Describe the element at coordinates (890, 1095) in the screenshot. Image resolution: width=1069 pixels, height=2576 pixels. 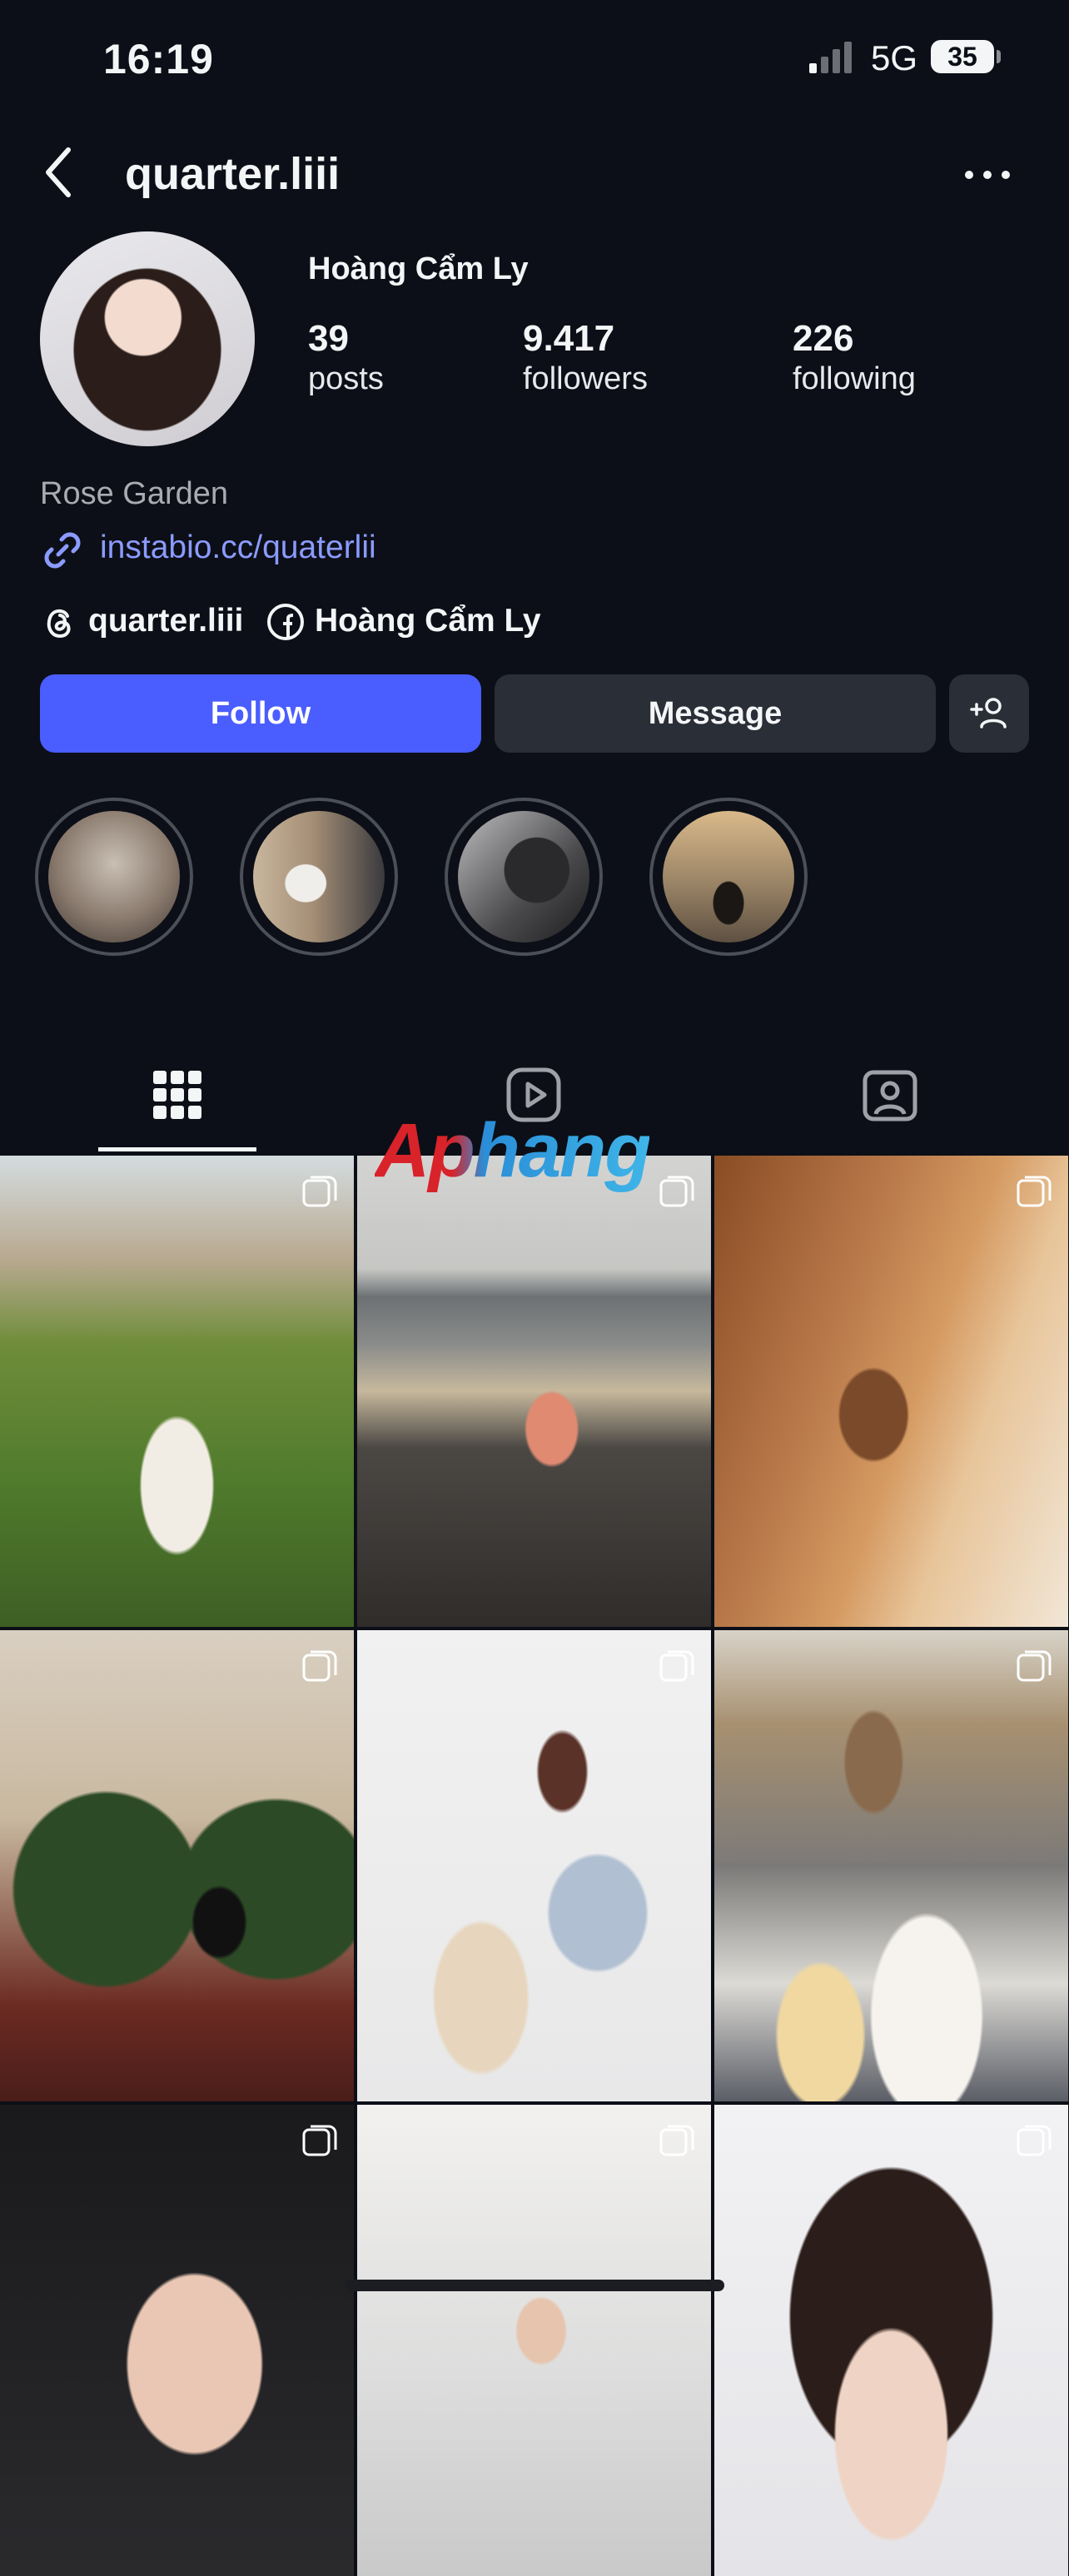
I see `tagged-icon` at that location.